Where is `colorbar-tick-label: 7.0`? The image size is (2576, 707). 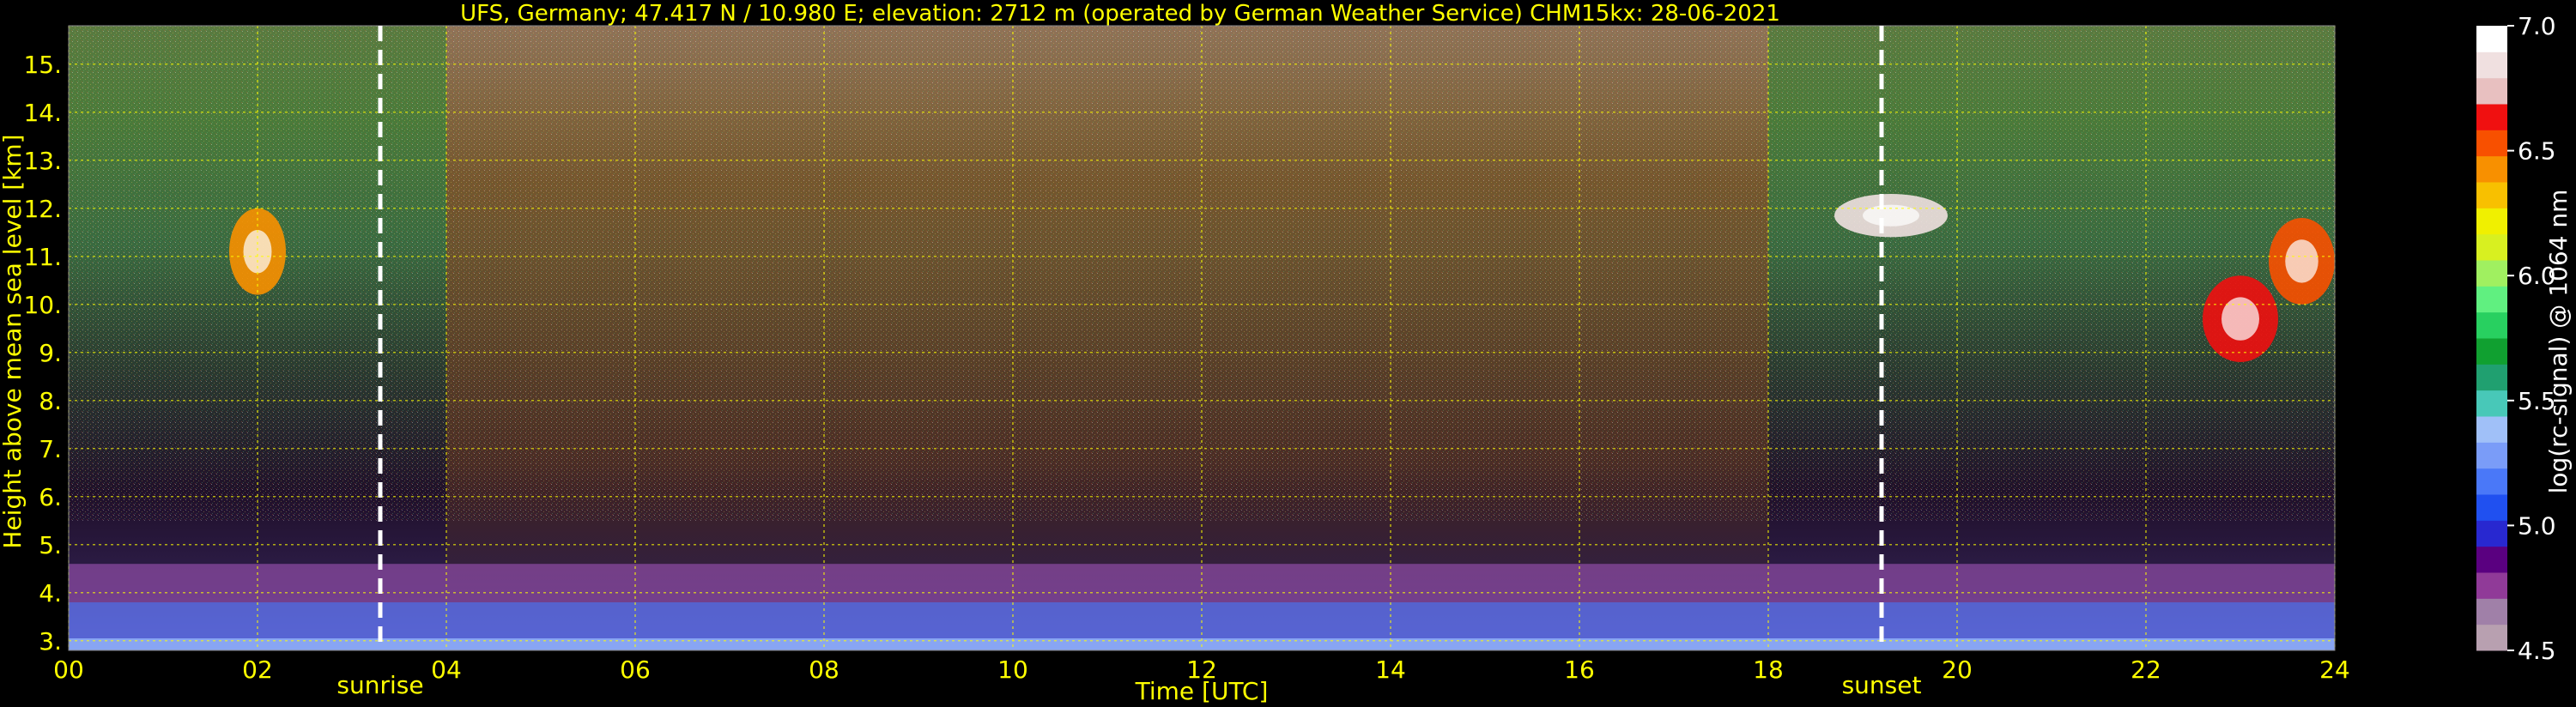
colorbar-tick-label: 7.0 is located at coordinates (2537, 26).